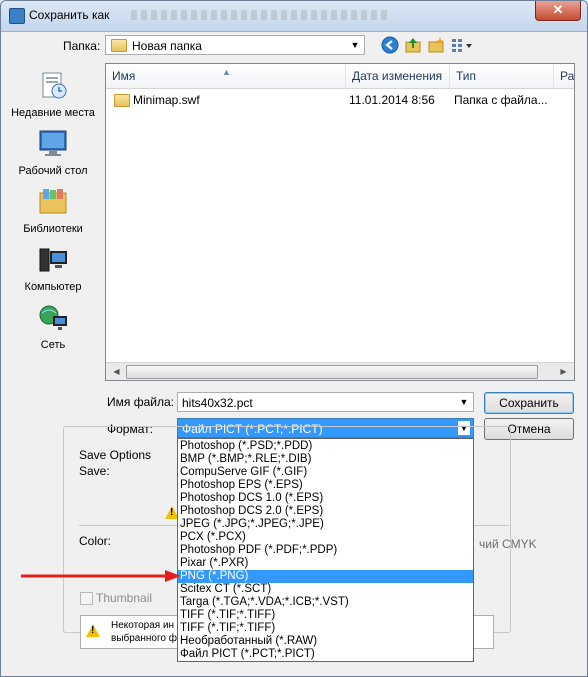 The height and width of the screenshot is (677, 588). What do you see at coordinates (53, 229) in the screenshot?
I see `place-label: Библиотеки` at bounding box center [53, 229].